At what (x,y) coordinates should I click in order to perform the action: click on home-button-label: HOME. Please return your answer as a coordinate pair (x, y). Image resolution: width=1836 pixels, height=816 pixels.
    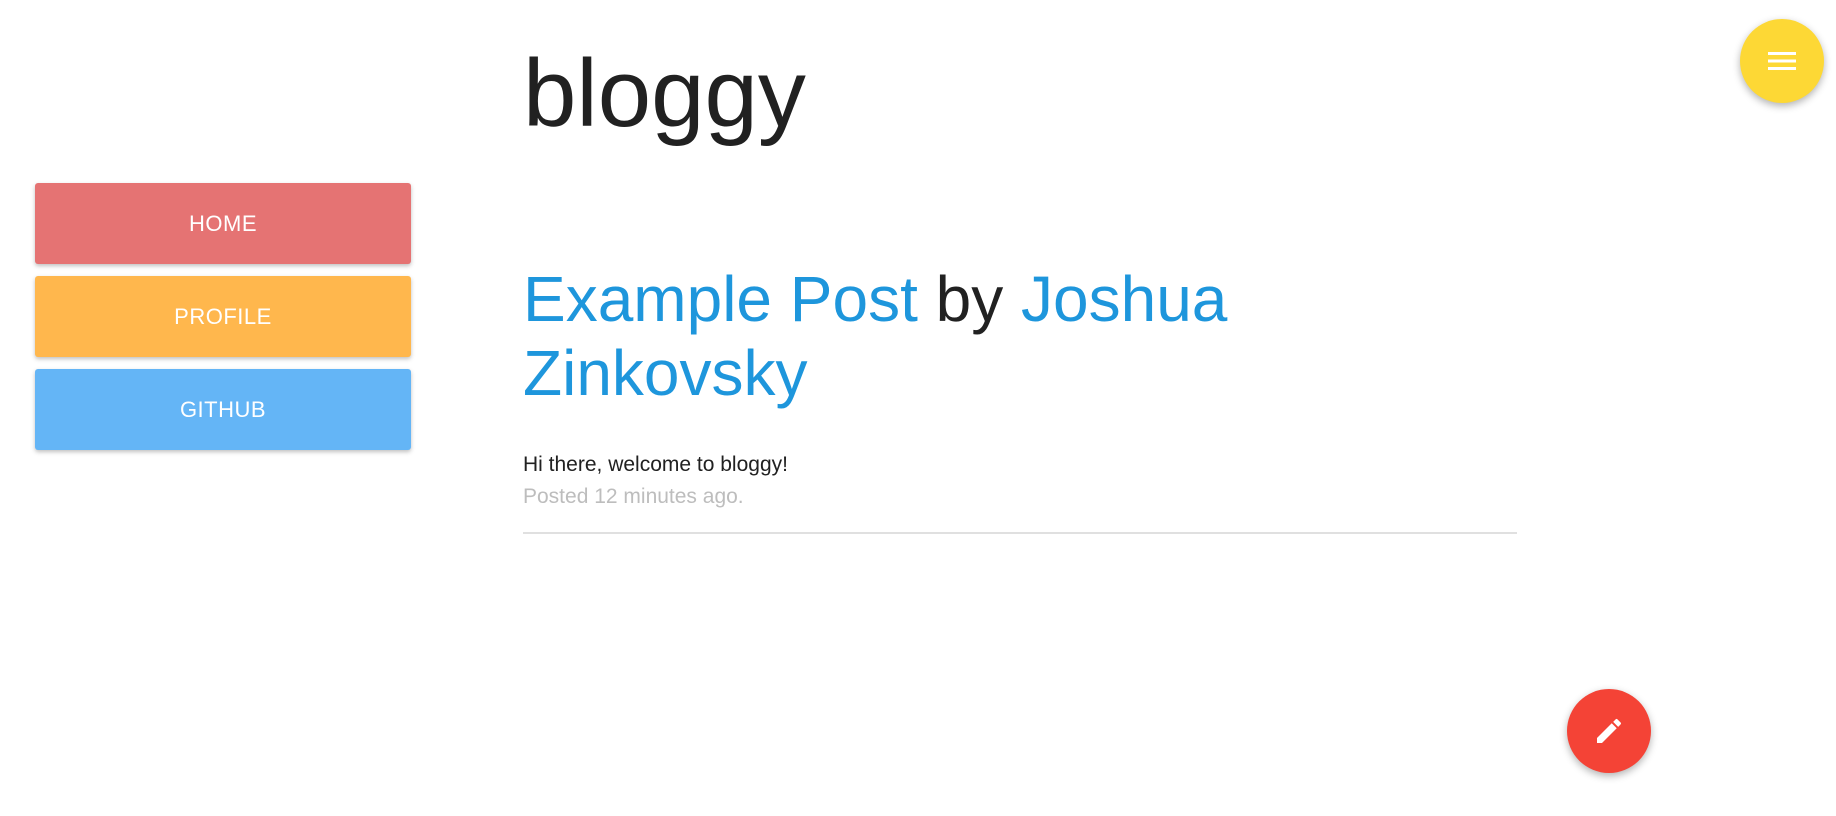
    Looking at the image, I should click on (223, 223).